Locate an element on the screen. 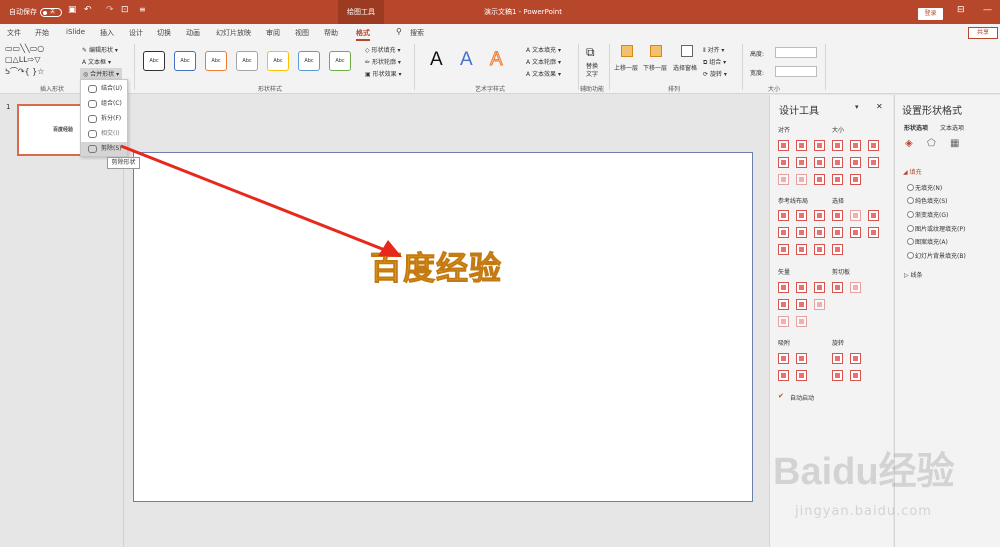 This screenshot has height=547, width=1000. wordart-style-2: A is located at coordinates (466, 60).